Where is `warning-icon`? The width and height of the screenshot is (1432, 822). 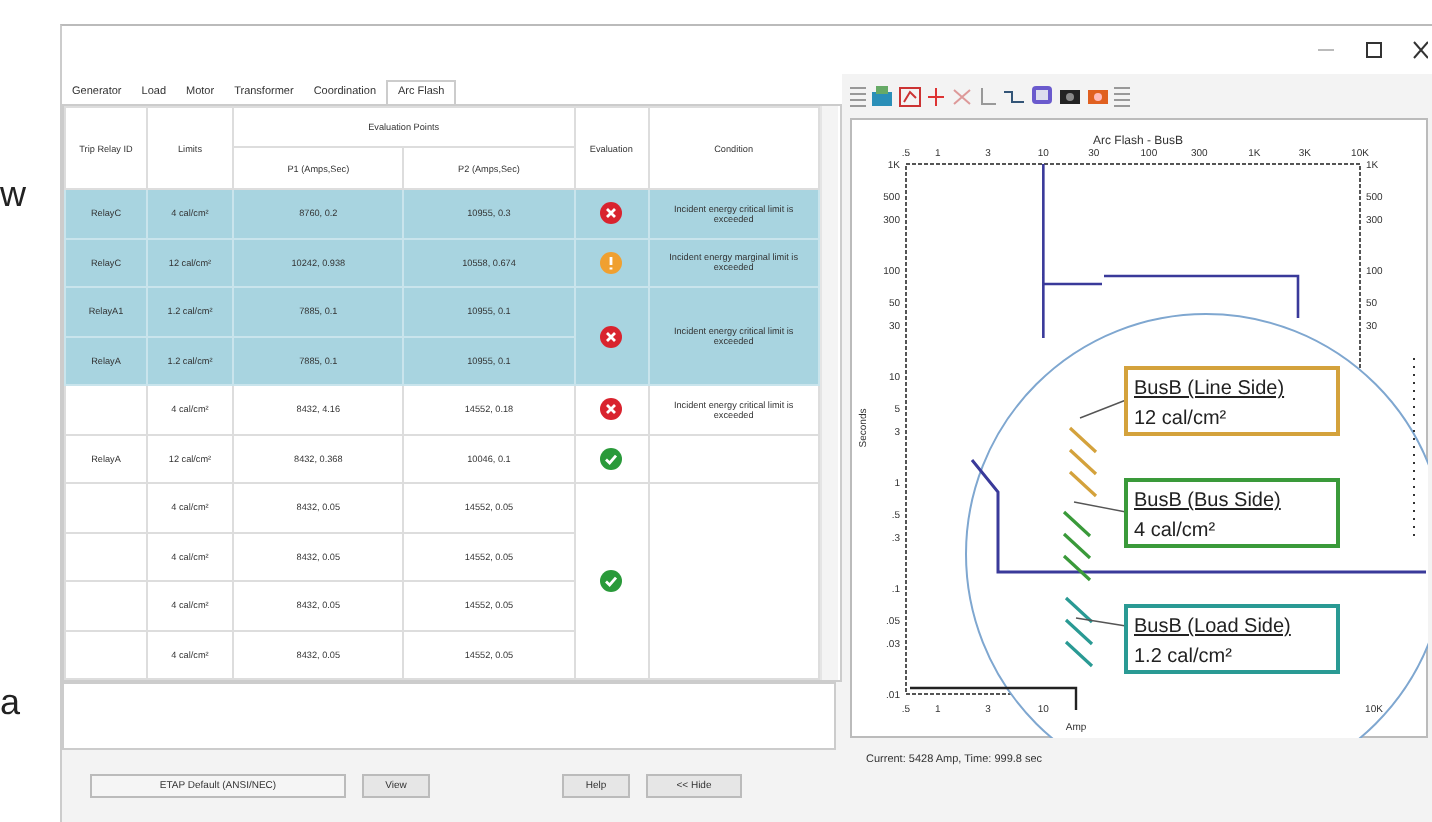
warning-icon is located at coordinates (611, 262).